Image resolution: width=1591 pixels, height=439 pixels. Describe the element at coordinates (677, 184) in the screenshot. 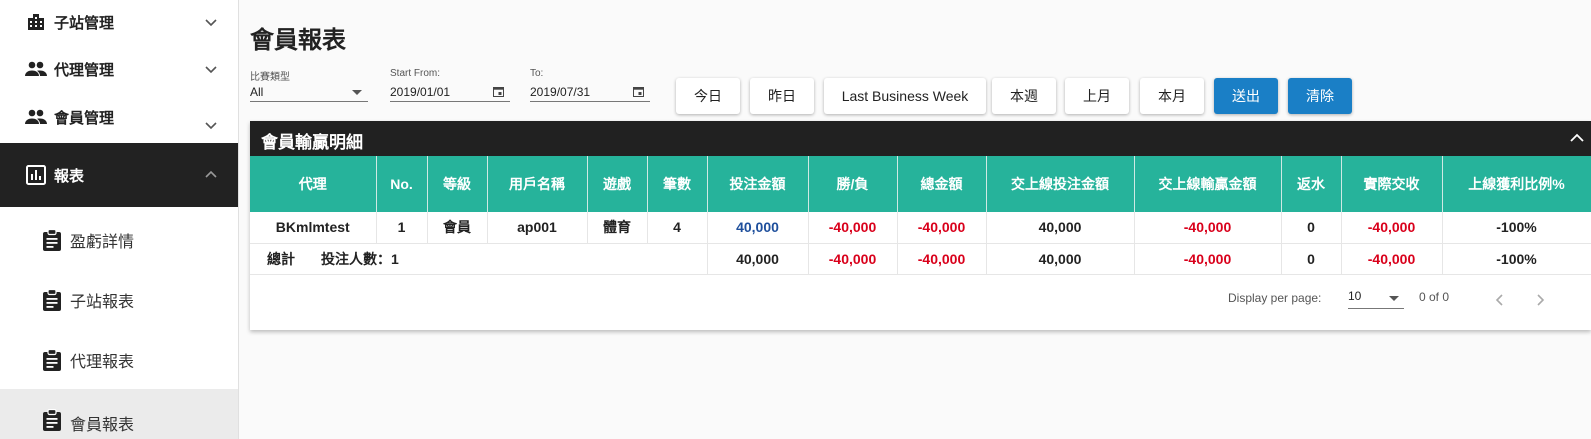

I see `column-header: 筆數` at that location.